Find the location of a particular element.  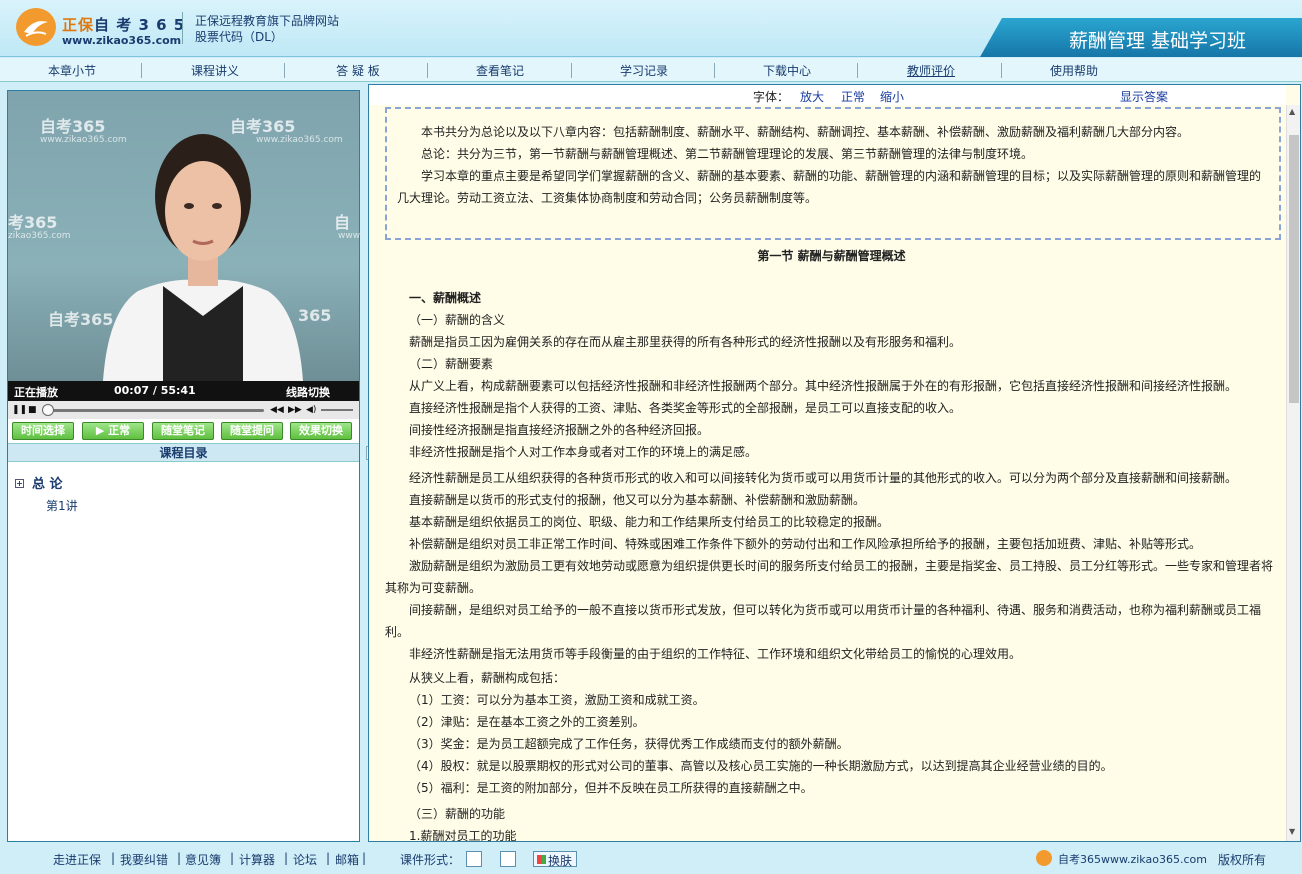

audio-mode-icon is located at coordinates (474, 859).